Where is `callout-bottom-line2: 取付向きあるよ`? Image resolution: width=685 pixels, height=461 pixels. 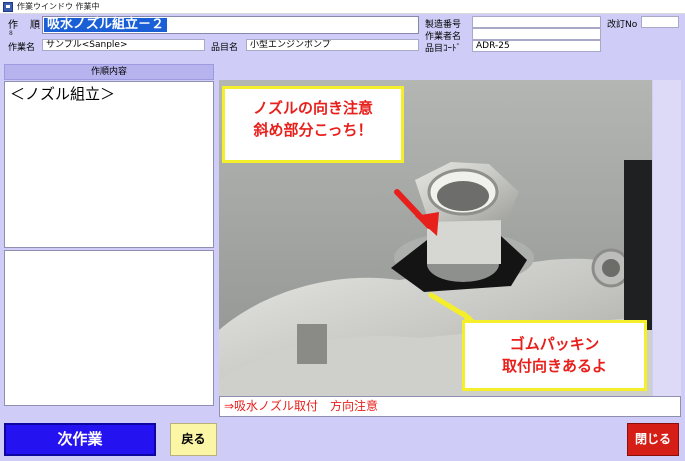
callout-bottom-line2: 取付向きあるよ is located at coordinates (554, 366).